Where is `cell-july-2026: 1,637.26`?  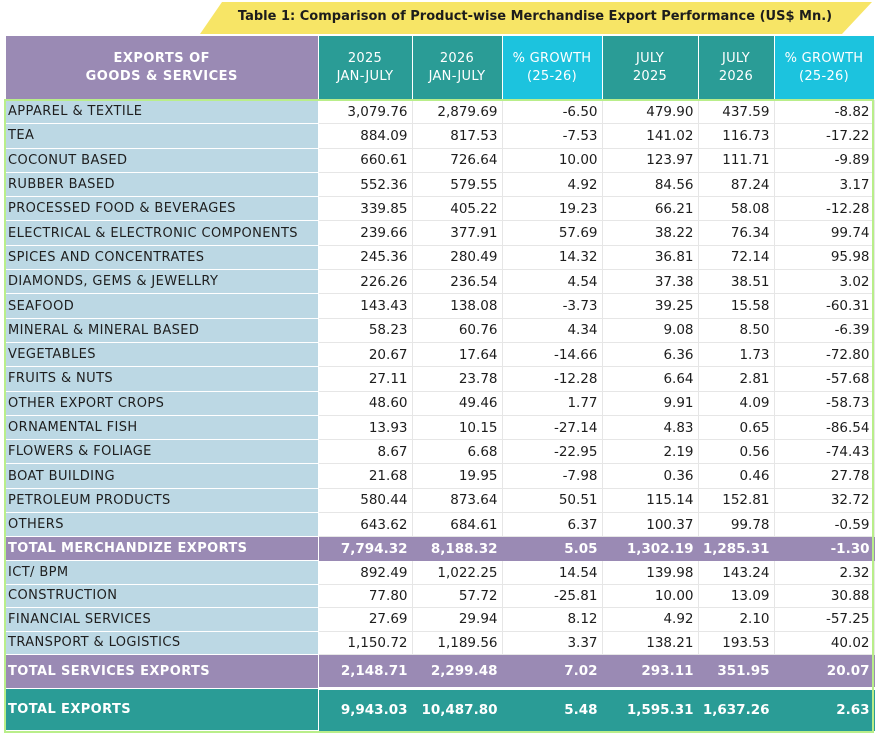
cell-july-2026: 1,637.26 is located at coordinates (736, 709).